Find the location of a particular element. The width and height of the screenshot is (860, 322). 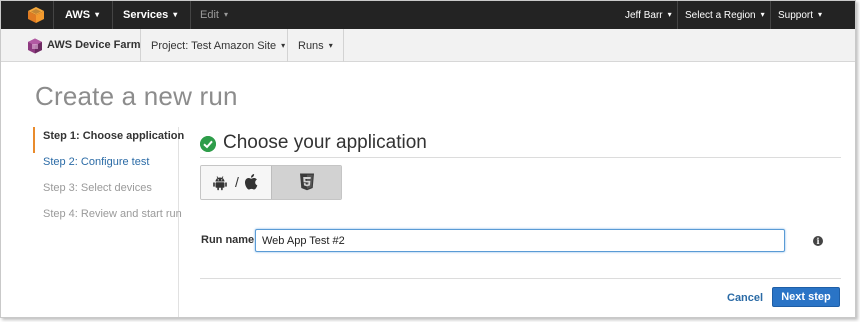

cancel-button: Cancel is located at coordinates (745, 298).